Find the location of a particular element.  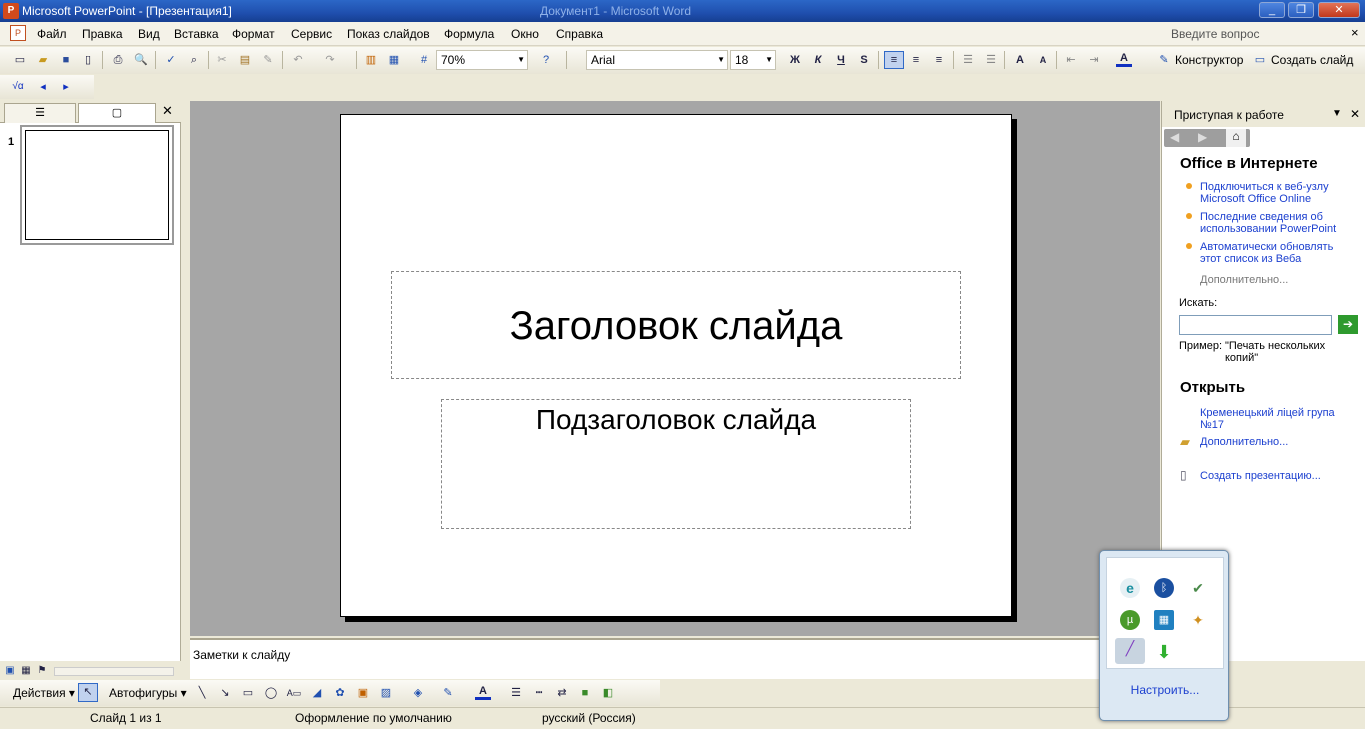

textbox-icon: A▭ is located at coordinates (294, 693).